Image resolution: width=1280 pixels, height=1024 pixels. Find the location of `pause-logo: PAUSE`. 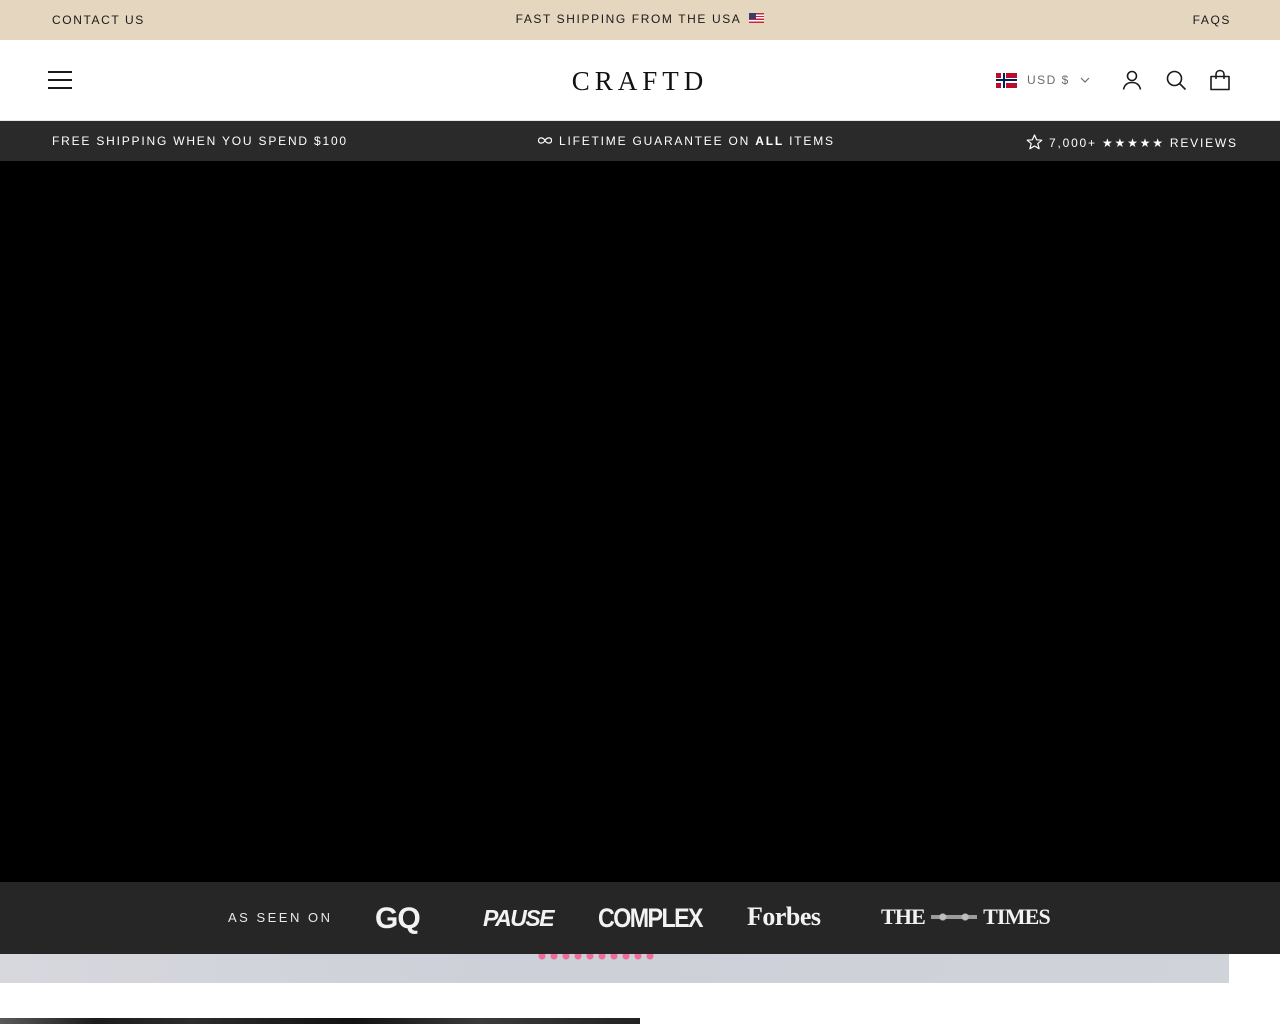

pause-logo: PAUSE is located at coordinates (519, 918).